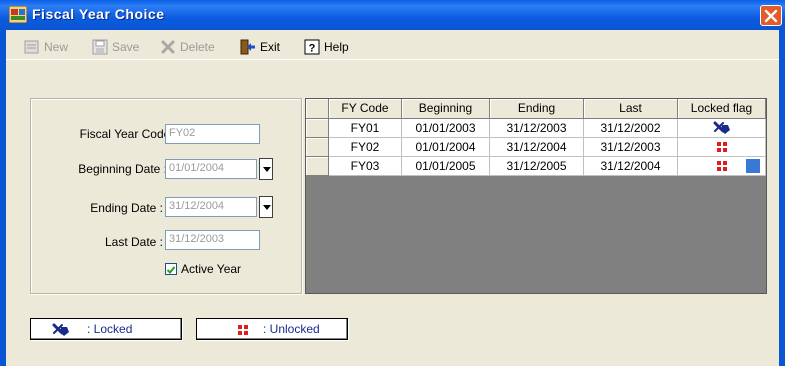 The width and height of the screenshot is (785, 366). I want to click on beginning-cell: 01/01/2003, so click(446, 128).